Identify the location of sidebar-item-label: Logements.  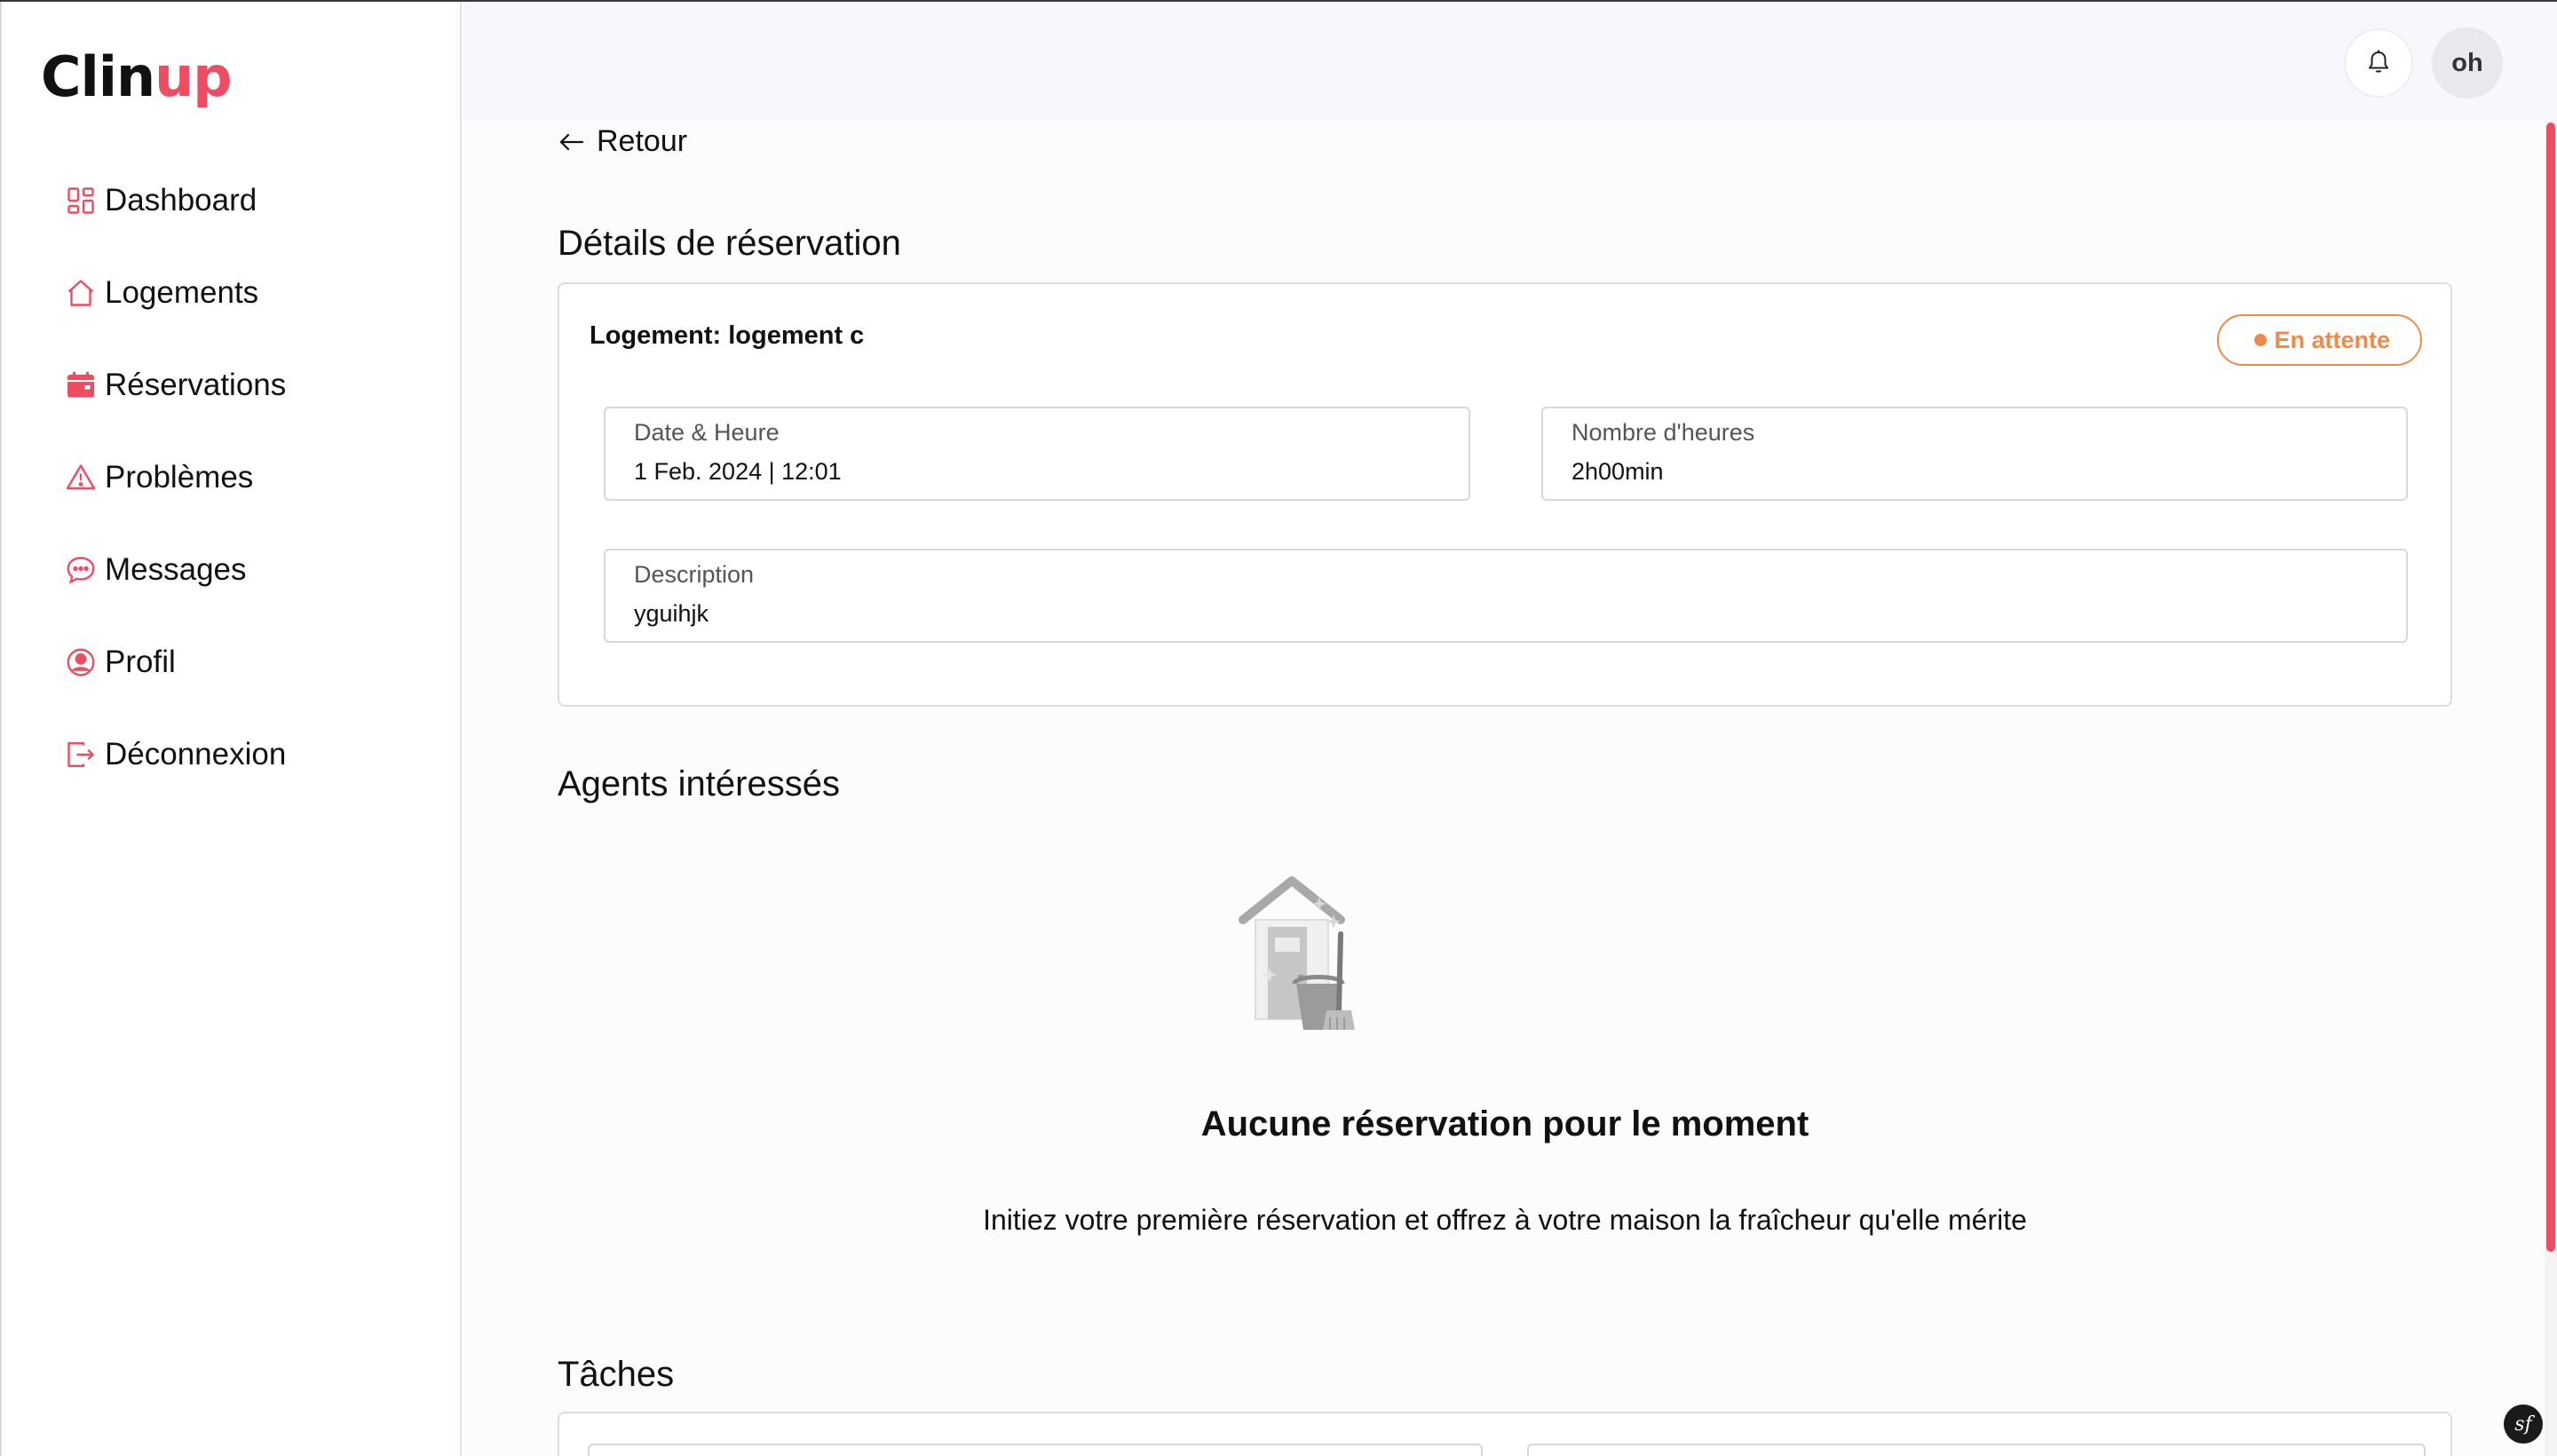
(182, 292).